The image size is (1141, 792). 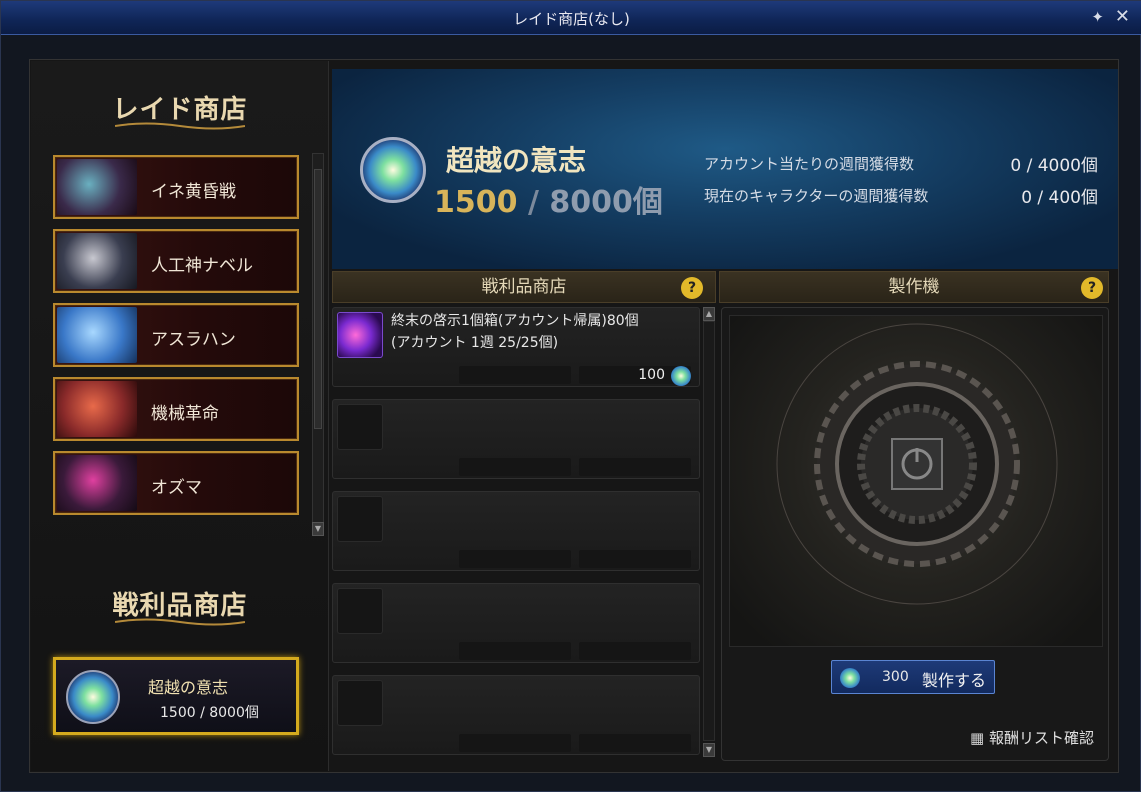 I want to click on raid-item-machine-revolution: 機械革命, so click(x=176, y=409).